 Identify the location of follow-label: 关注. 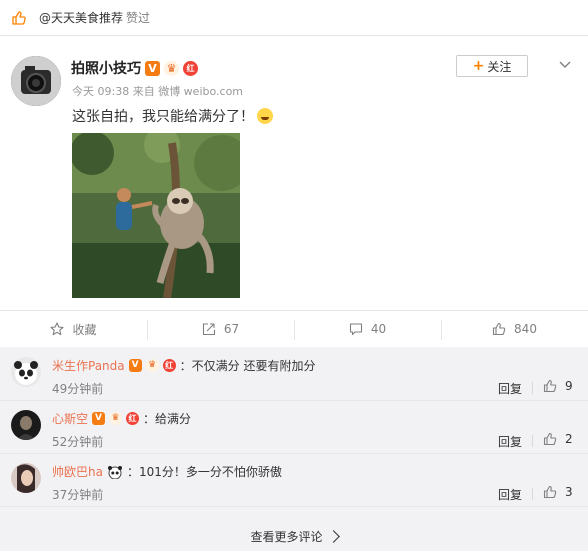
(499, 66).